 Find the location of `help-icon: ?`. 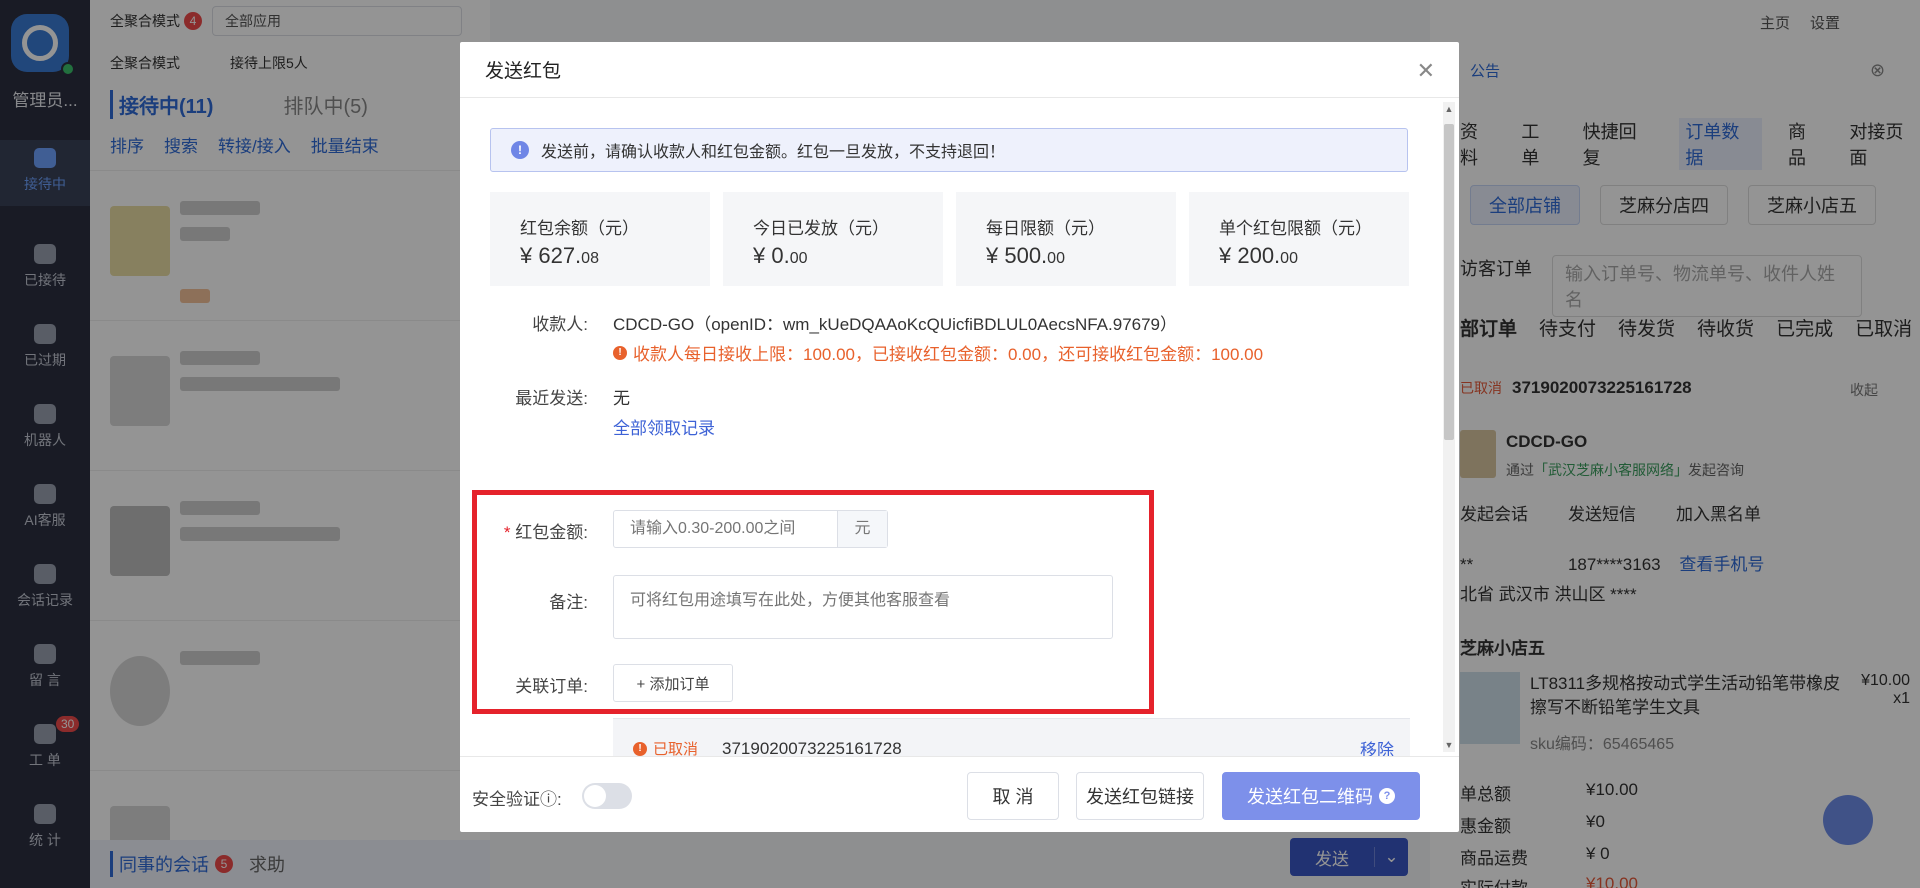

help-icon: ? is located at coordinates (1387, 796).